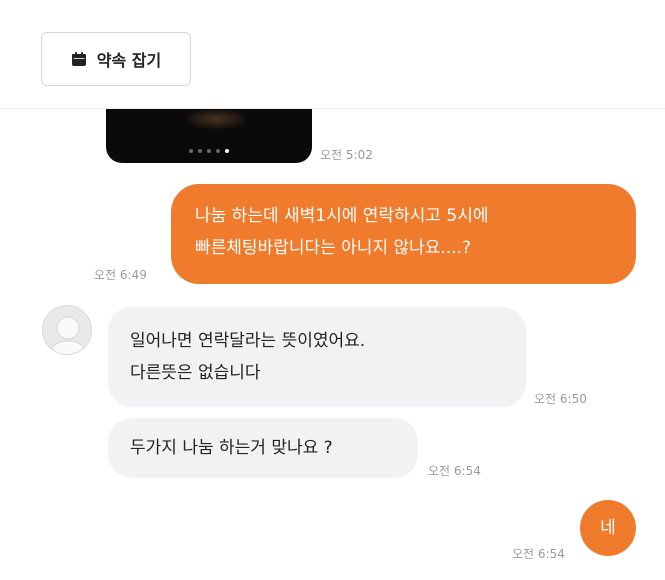  I want to click on photo-pagination, so click(209, 151).